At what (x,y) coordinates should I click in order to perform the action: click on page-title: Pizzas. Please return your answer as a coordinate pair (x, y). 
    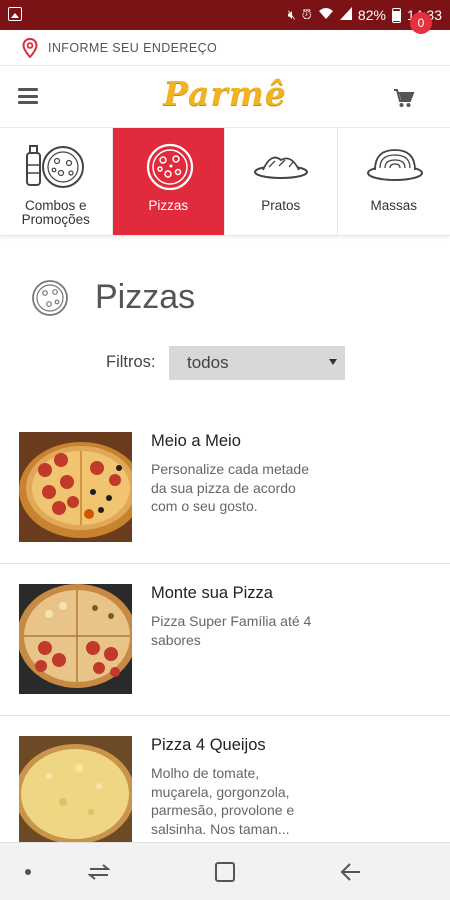
    Looking at the image, I should click on (145, 297).